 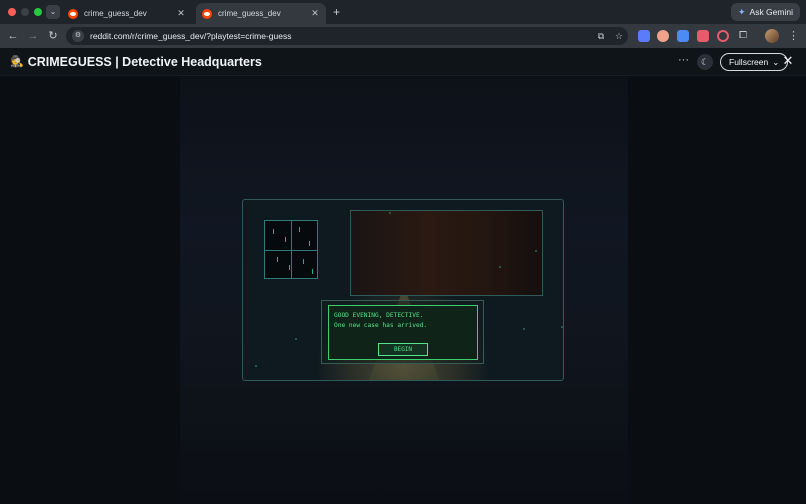 I want to click on fullscreen-button: Fullscreen ⌄, so click(x=754, y=62).